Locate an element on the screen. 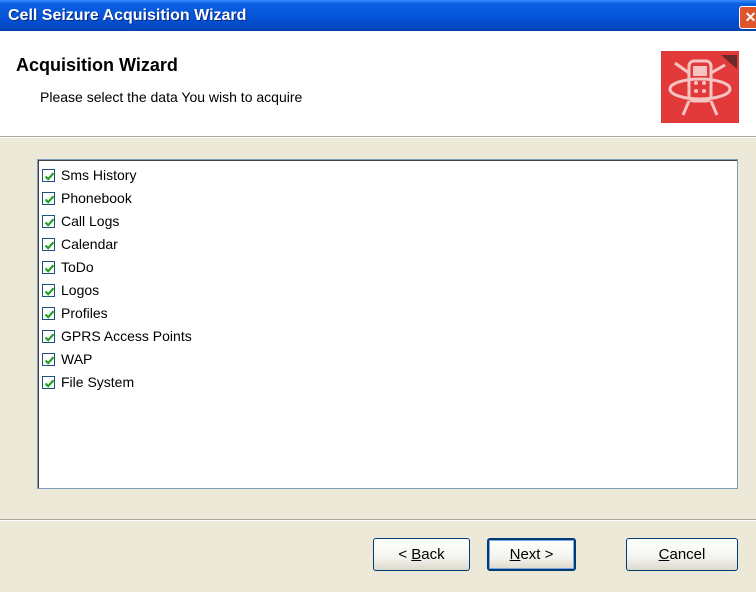 The height and width of the screenshot is (592, 756). item-label: ToDo is located at coordinates (77, 267).